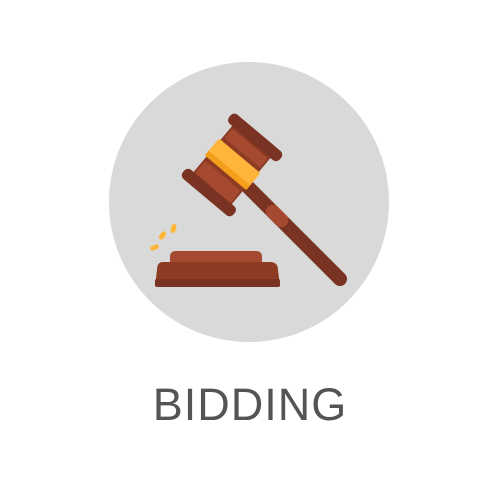 The height and width of the screenshot is (500, 500). Describe the element at coordinates (217, 269) in the screenshot. I see `sound-block` at that location.